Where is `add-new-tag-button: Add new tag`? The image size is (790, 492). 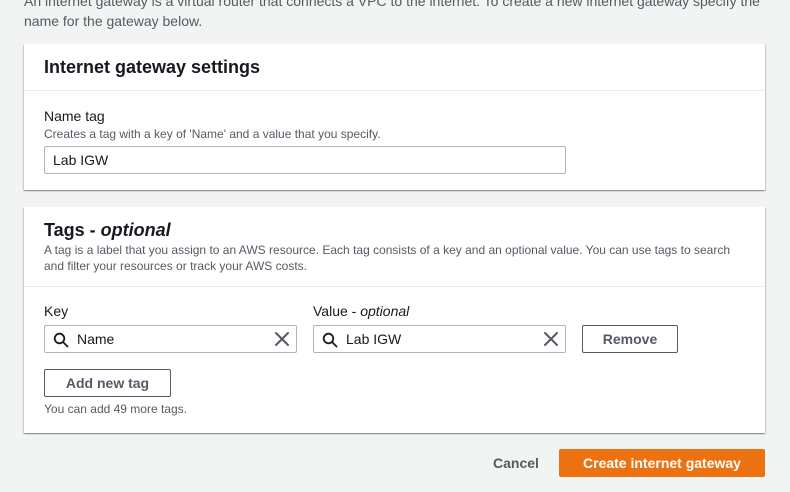
add-new-tag-button: Add new tag is located at coordinates (107, 383).